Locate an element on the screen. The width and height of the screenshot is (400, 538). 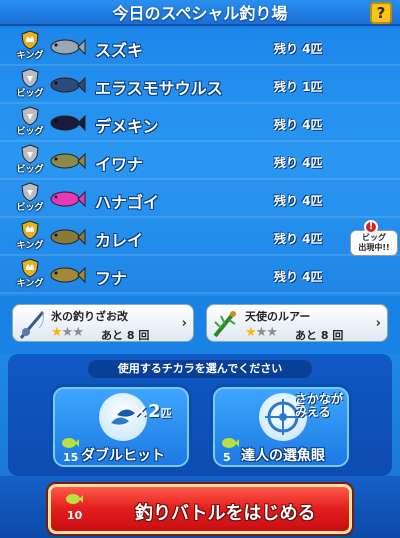
fish-visible-mark: さかなが みえる is located at coordinates (319, 406).